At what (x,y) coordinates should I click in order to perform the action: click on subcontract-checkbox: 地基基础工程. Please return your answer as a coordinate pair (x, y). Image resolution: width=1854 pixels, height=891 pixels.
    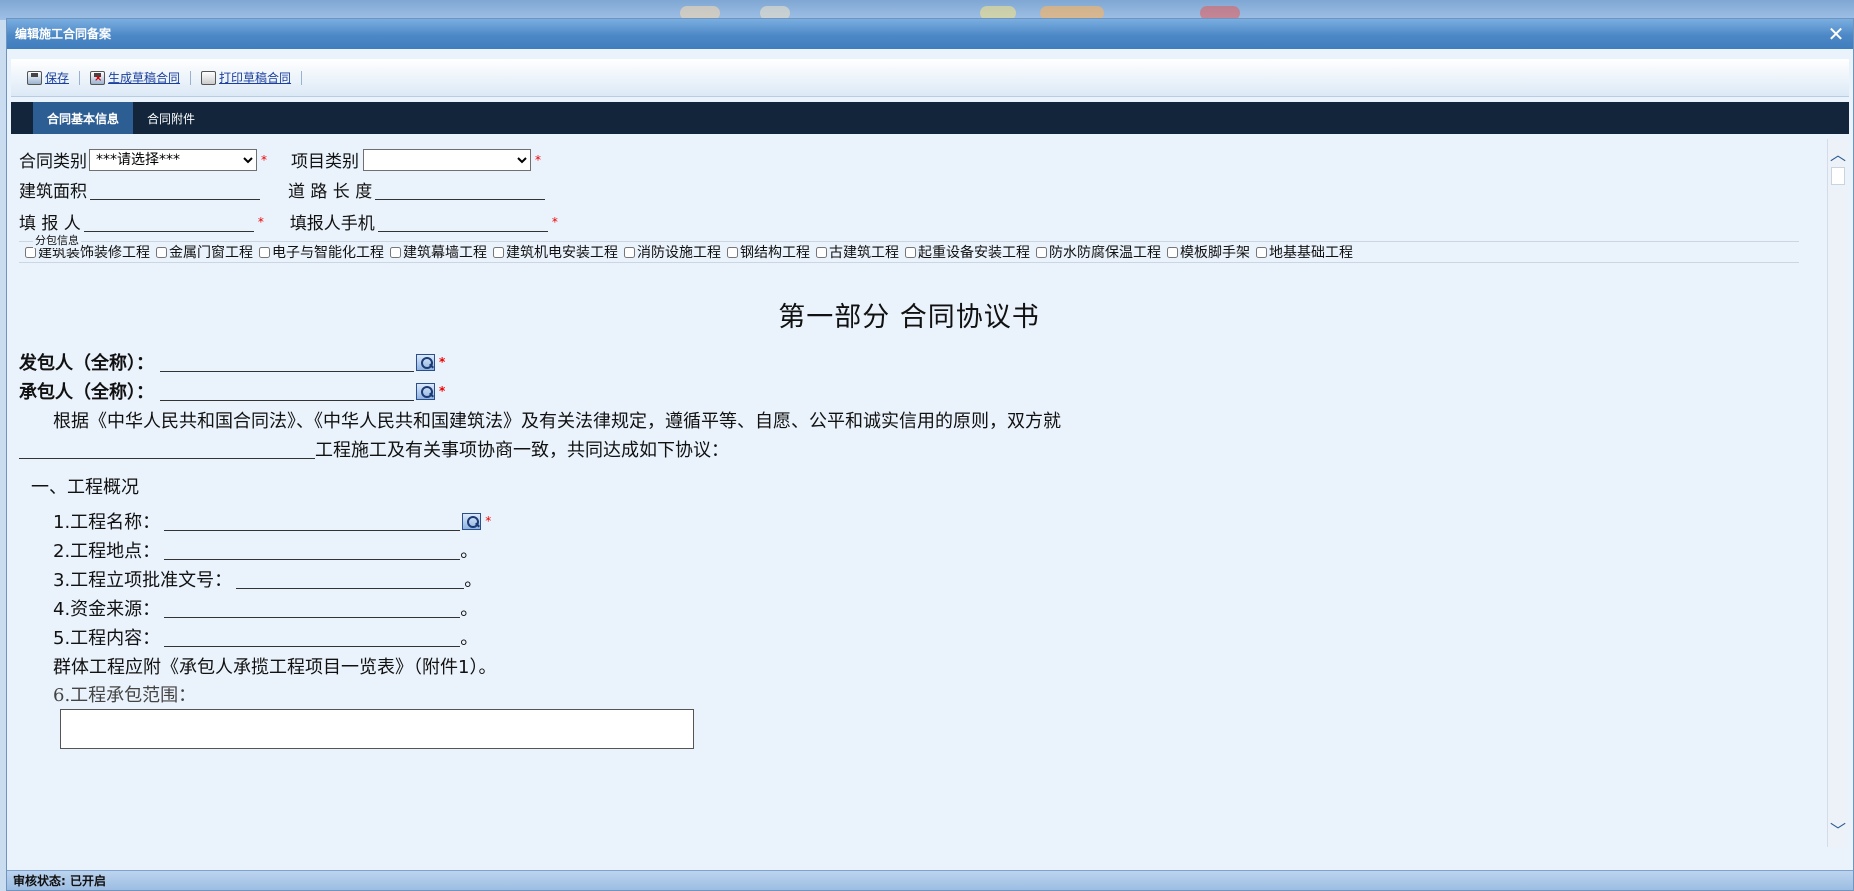
    Looking at the image, I should click on (1304, 252).